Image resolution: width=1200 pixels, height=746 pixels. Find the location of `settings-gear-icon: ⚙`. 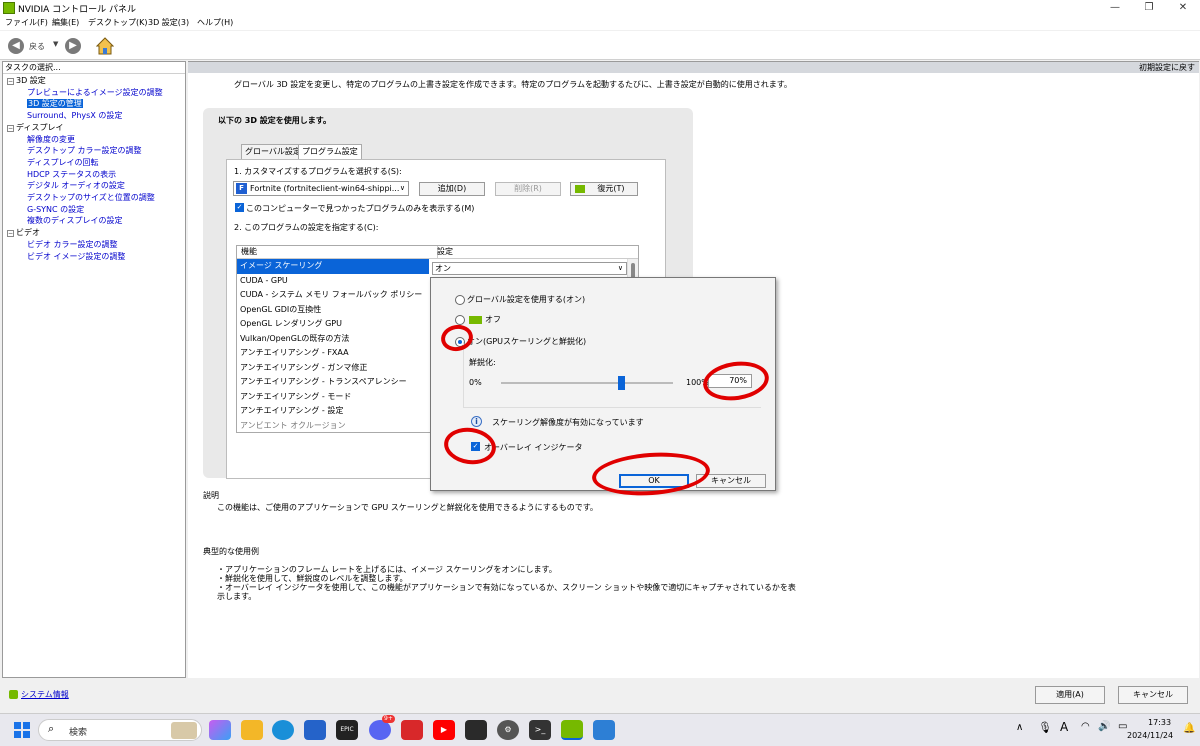

settings-gear-icon: ⚙ is located at coordinates (508, 730).